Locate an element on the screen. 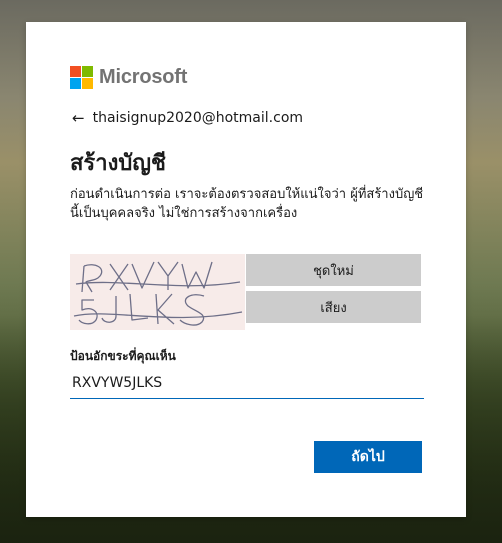  microsoft-logo-text: Microsoft is located at coordinates (143, 77).